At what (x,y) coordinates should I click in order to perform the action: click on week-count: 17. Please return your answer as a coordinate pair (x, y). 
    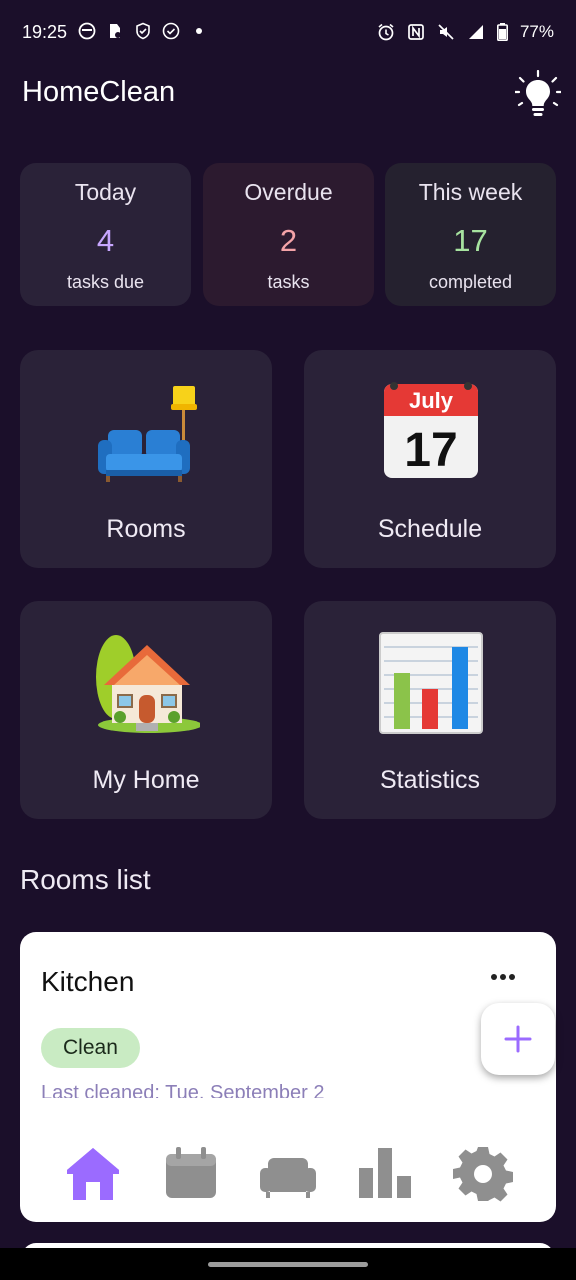
    Looking at the image, I should click on (470, 240).